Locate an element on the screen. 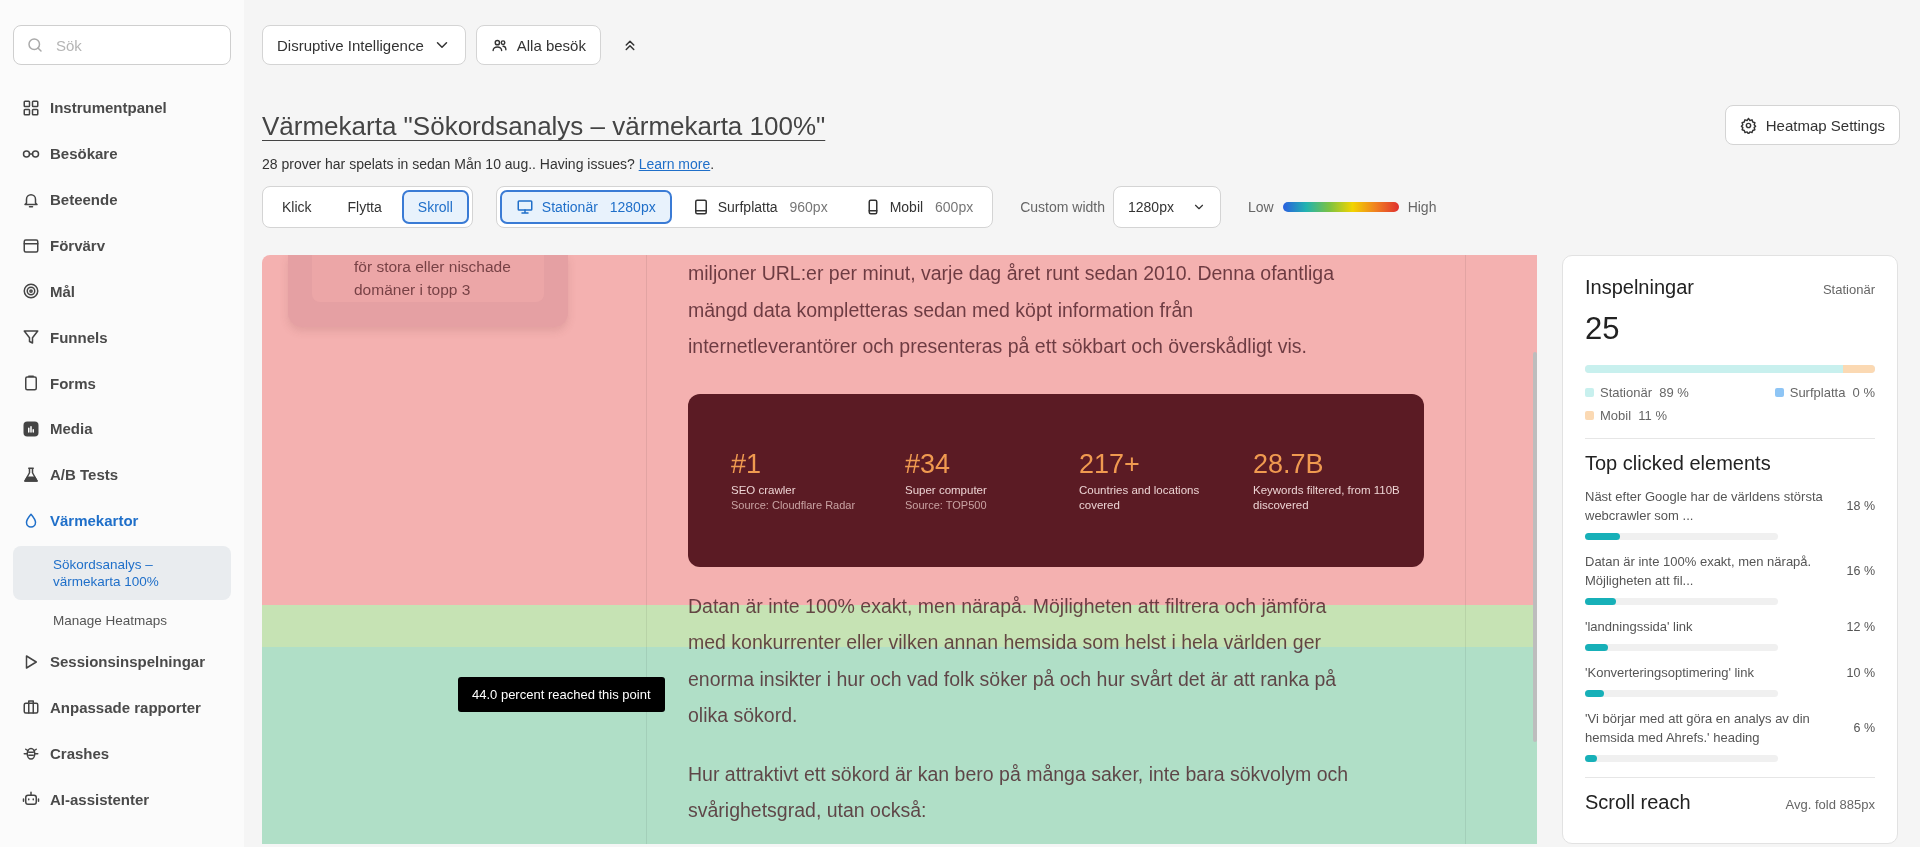  nav-item: AI-assistenter is located at coordinates (122, 799).